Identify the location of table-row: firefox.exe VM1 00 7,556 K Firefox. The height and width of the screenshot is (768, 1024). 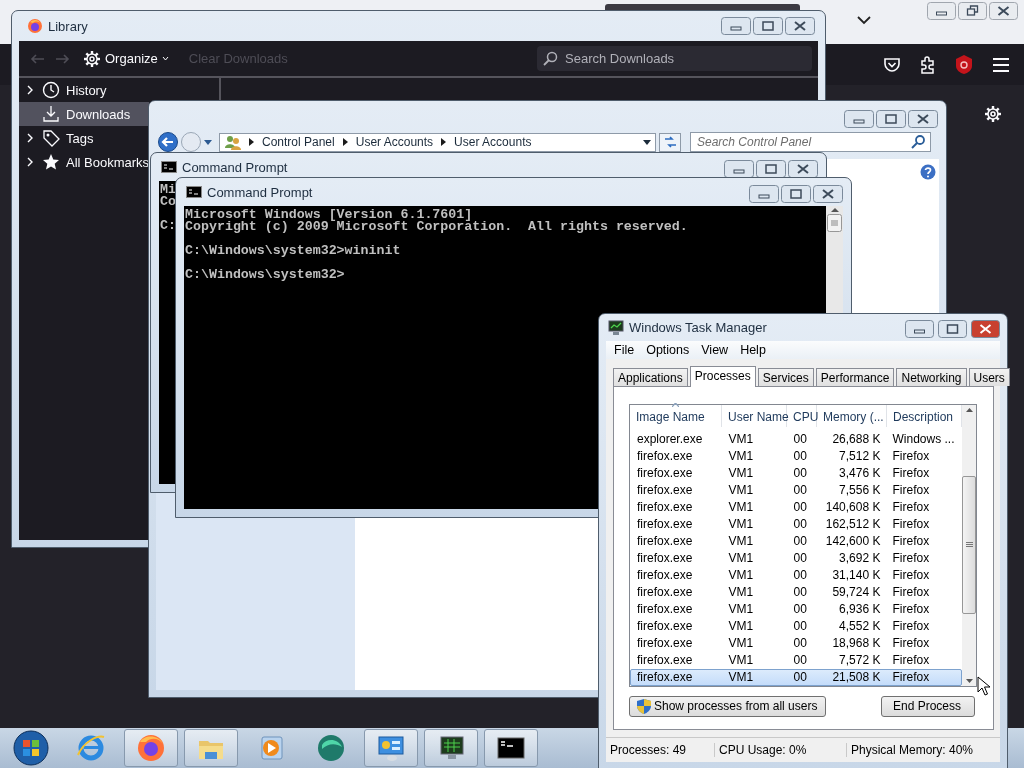
(796, 490).